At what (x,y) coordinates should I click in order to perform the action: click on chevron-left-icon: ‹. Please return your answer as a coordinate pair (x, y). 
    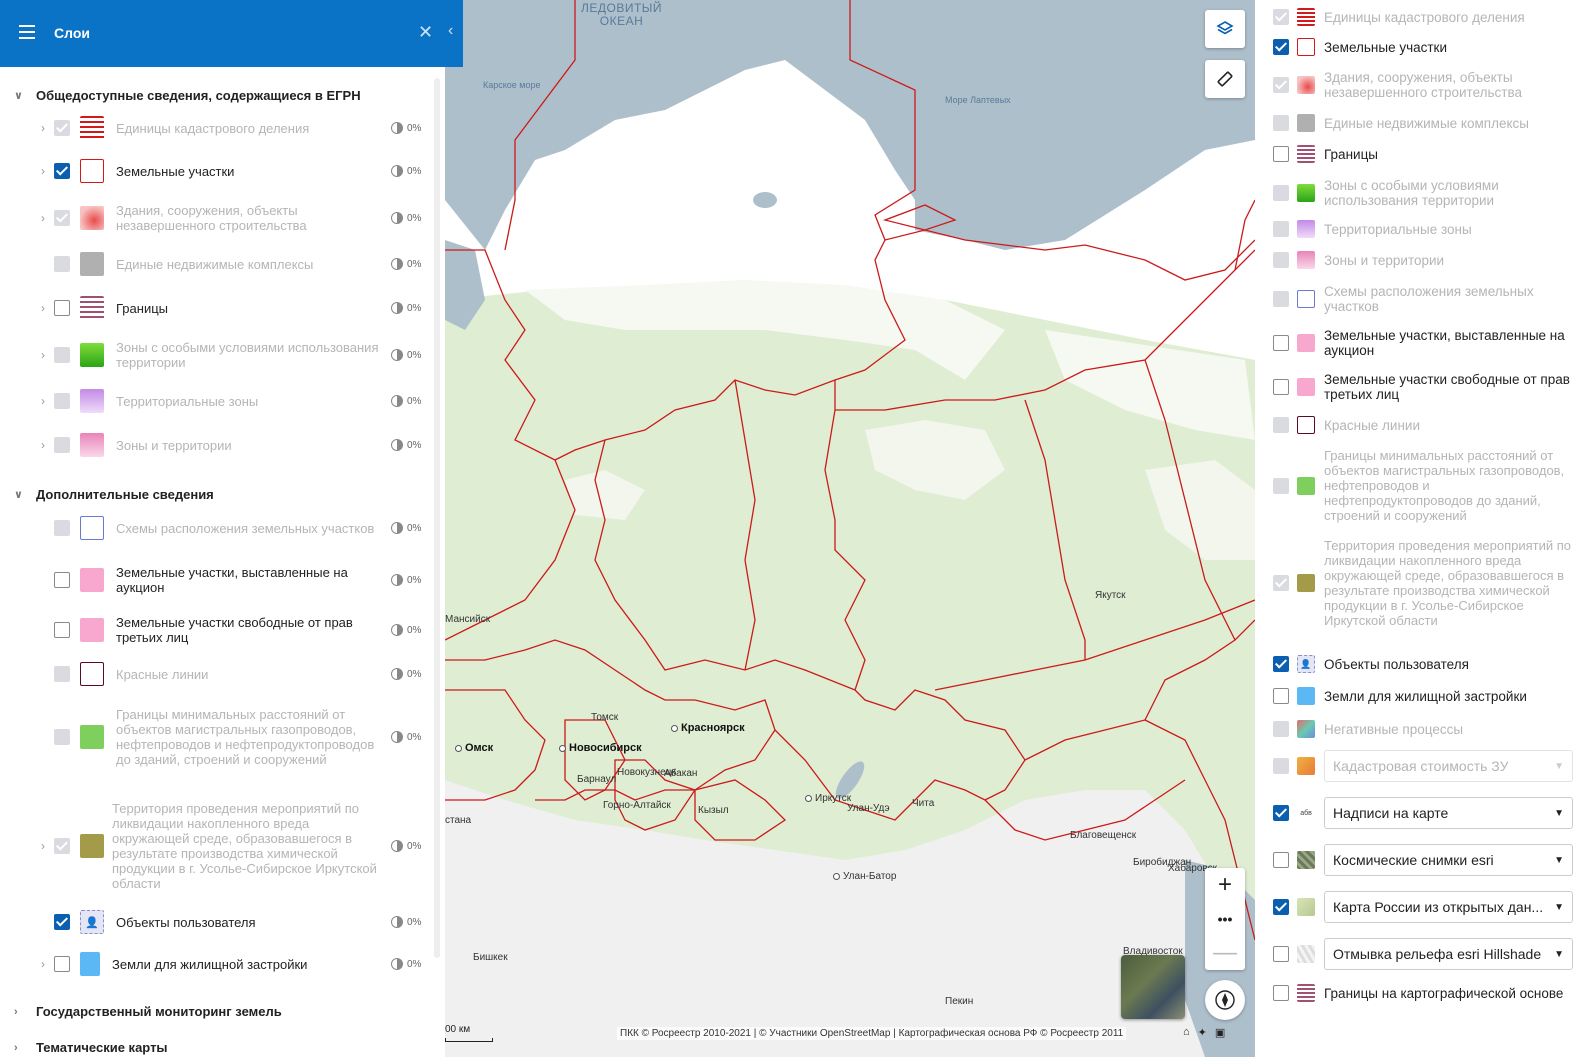
    Looking at the image, I should click on (450, 31).